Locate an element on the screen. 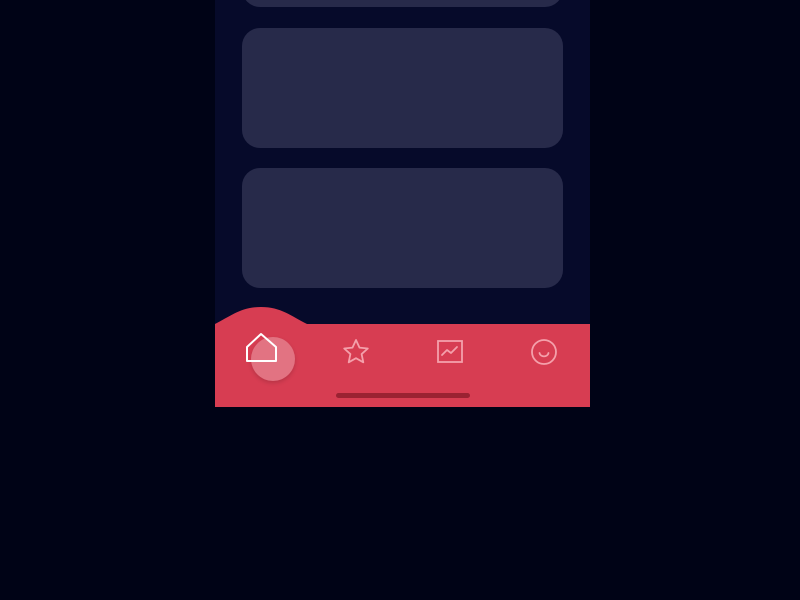 Image resolution: width=800 pixels, height=600 pixels. smiley-icon is located at coordinates (544, 352).